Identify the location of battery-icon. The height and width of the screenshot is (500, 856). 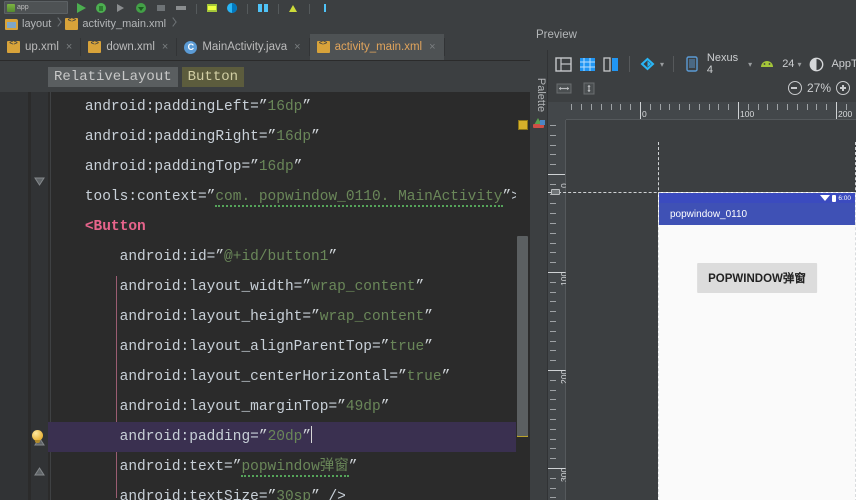
(834, 198).